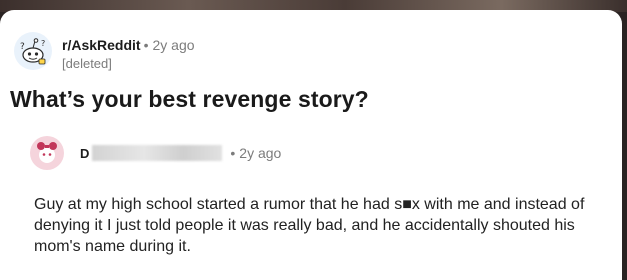  What do you see at coordinates (173, 45) in the screenshot?
I see `post-age: 2y ago` at bounding box center [173, 45].